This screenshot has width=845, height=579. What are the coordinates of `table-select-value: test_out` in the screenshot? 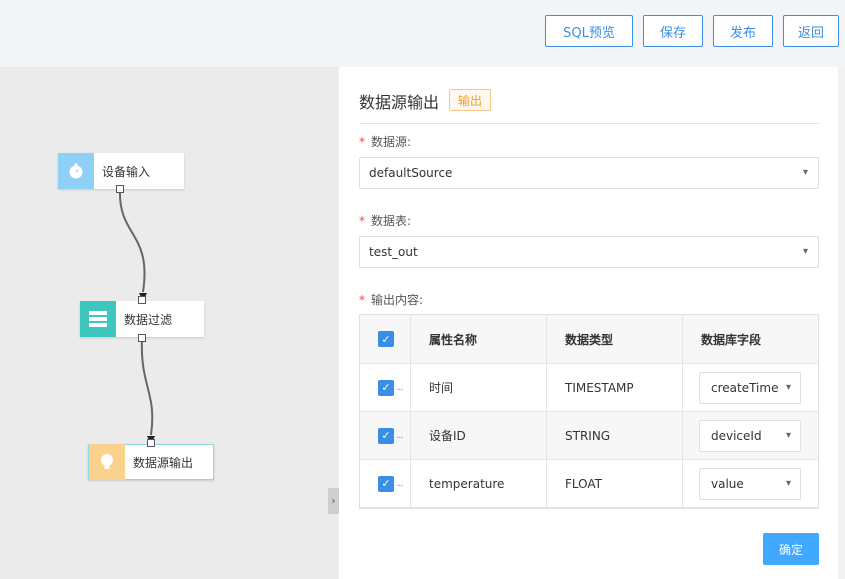 It's located at (393, 252).